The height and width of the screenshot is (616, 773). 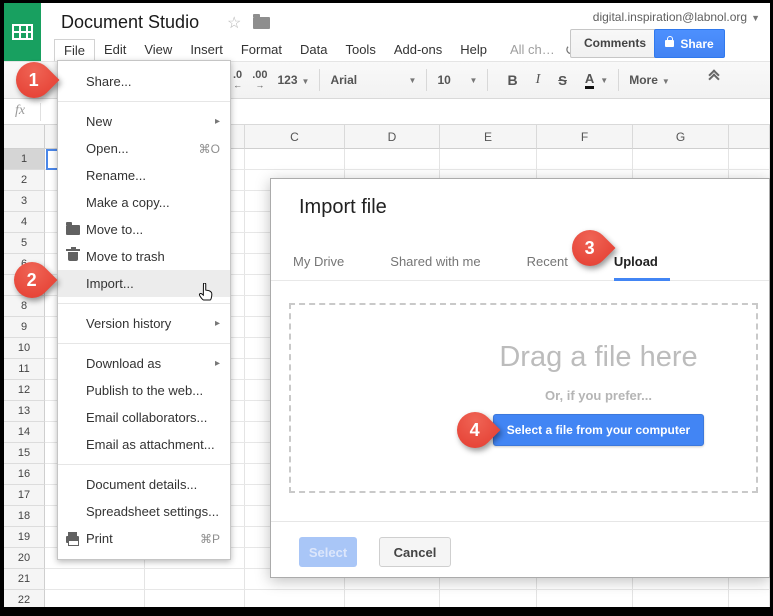 What do you see at coordinates (457, 80) in the screenshot?
I see `font-size-select: 10 ▼` at bounding box center [457, 80].